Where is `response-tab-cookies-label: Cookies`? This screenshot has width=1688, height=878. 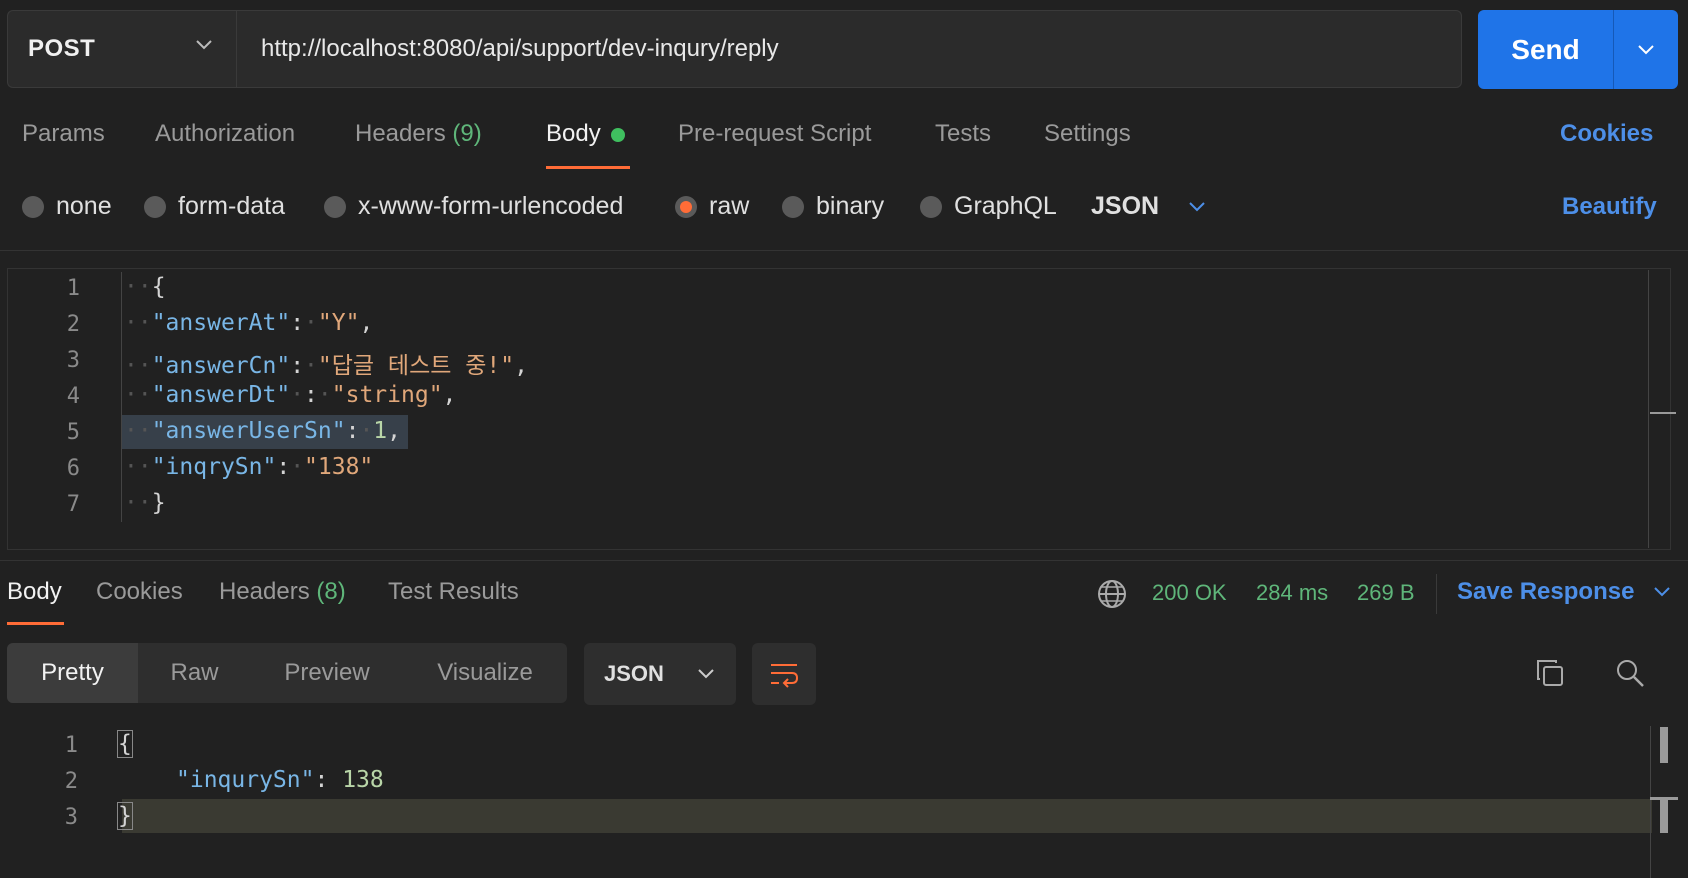 response-tab-cookies-label: Cookies is located at coordinates (139, 591).